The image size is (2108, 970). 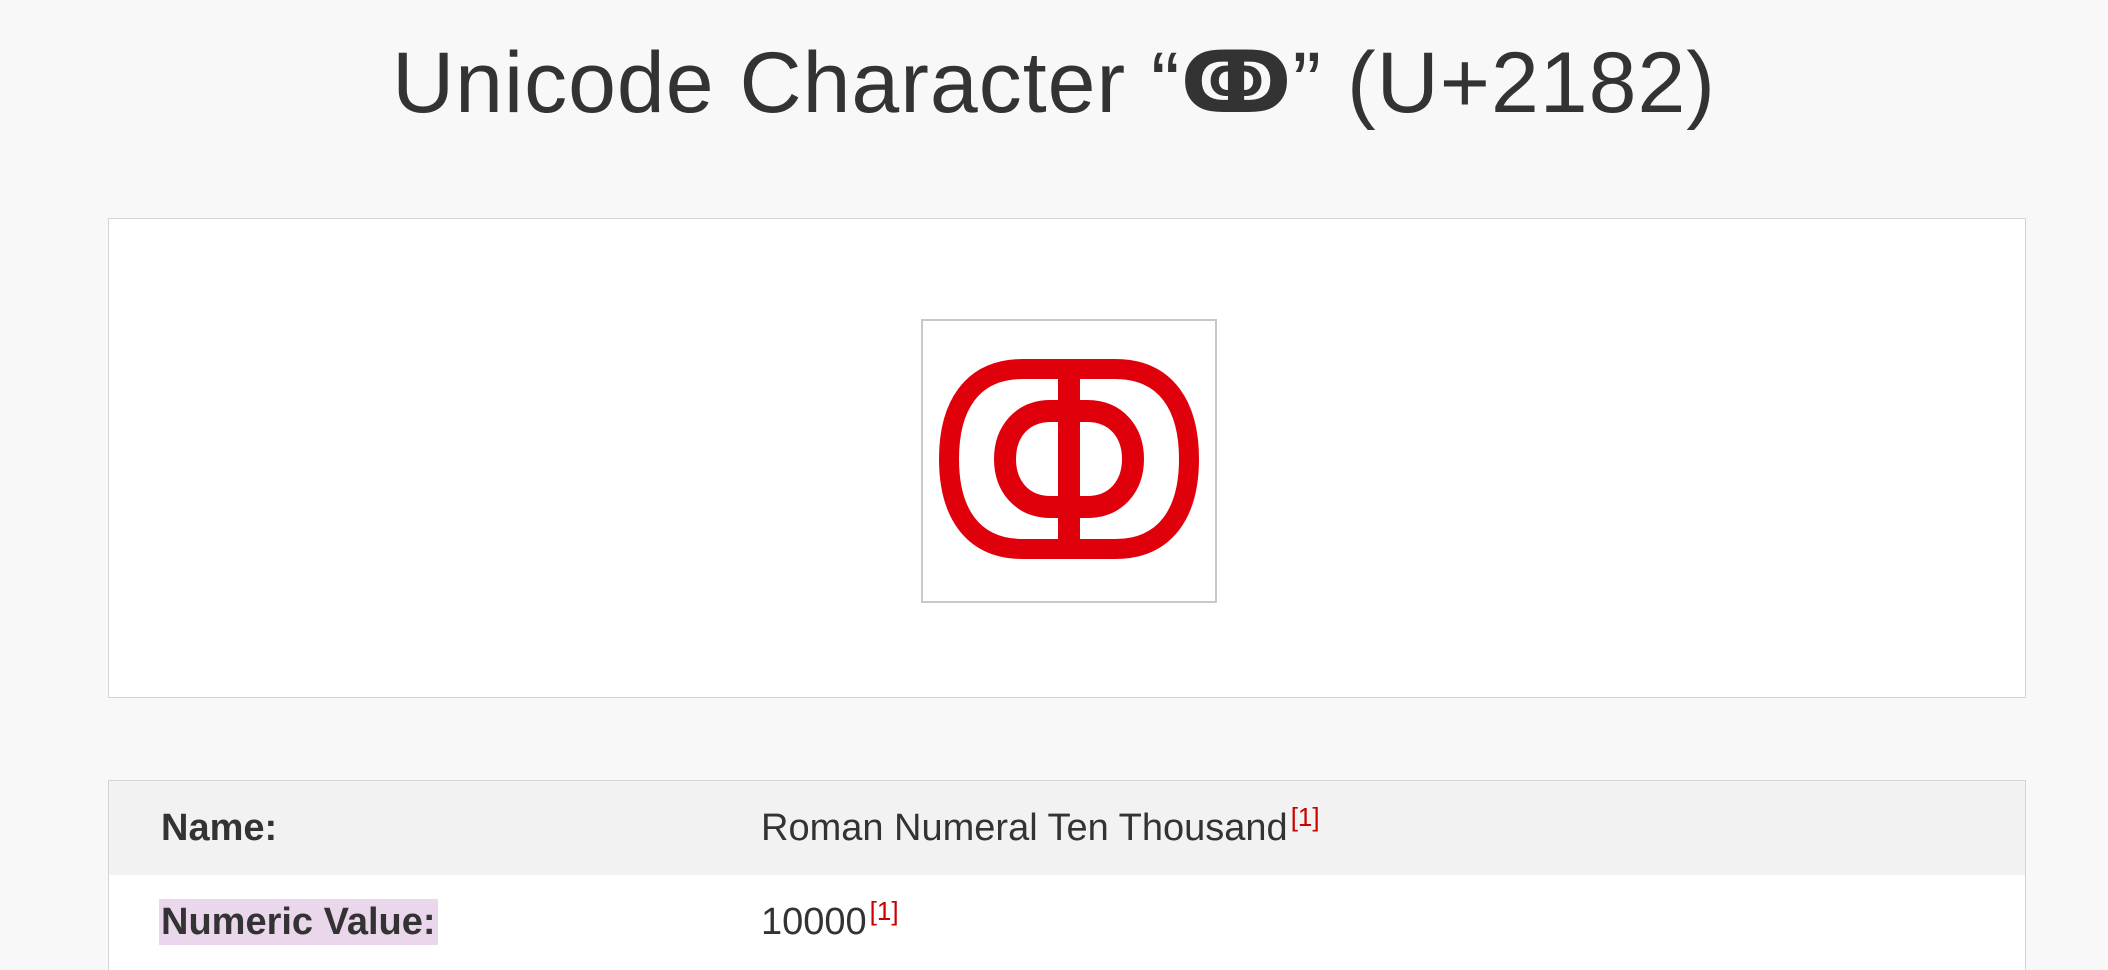 What do you see at coordinates (1024, 828) in the screenshot?
I see `name-value: Roman Numeral Ten Thousand` at bounding box center [1024, 828].